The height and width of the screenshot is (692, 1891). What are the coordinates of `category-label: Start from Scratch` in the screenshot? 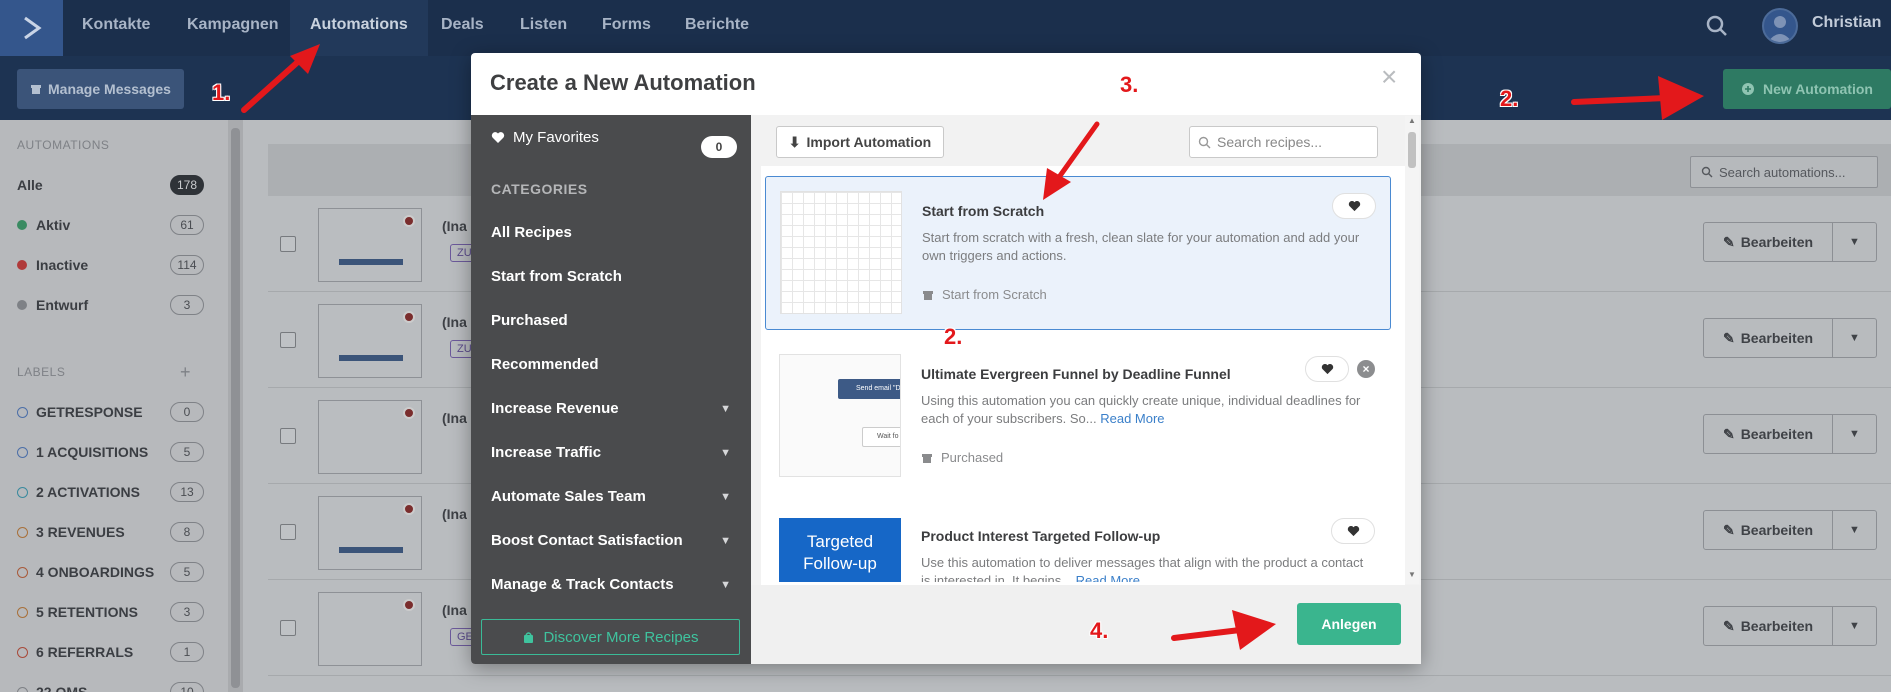 It's located at (556, 276).